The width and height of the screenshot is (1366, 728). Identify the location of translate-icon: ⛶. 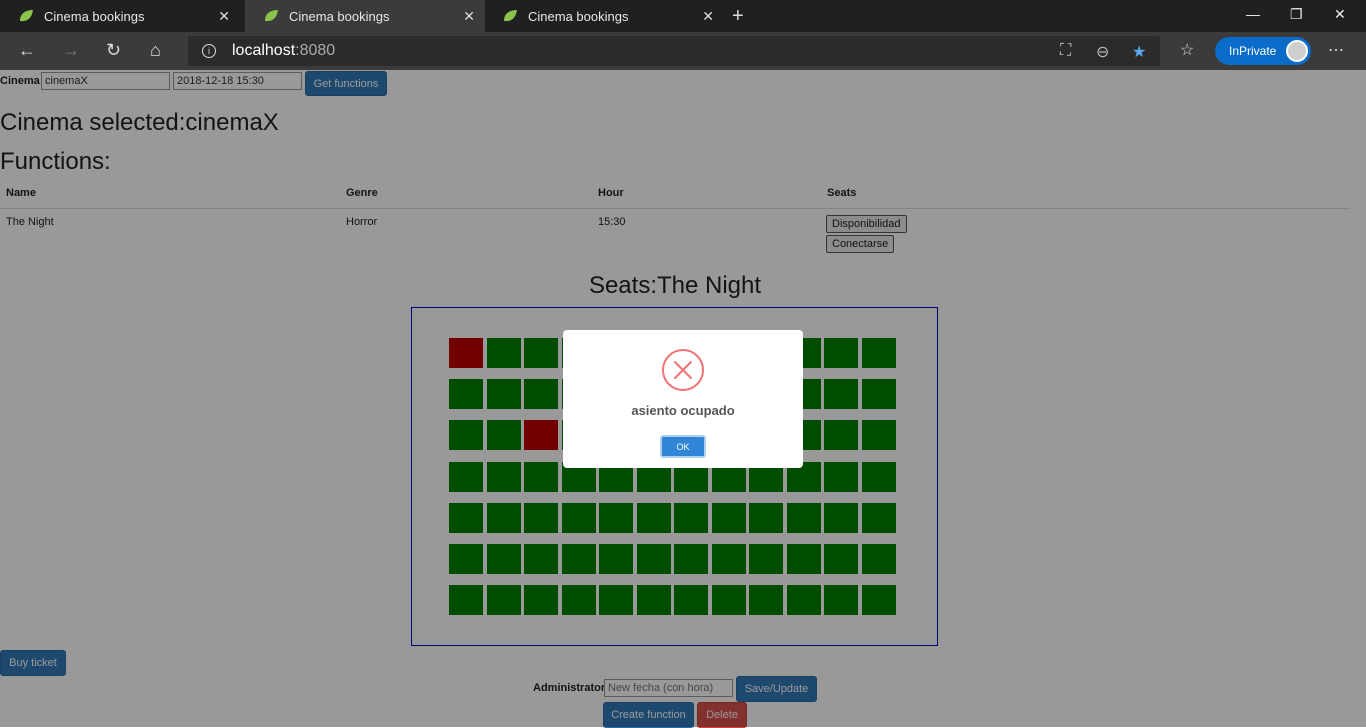
(1065, 51).